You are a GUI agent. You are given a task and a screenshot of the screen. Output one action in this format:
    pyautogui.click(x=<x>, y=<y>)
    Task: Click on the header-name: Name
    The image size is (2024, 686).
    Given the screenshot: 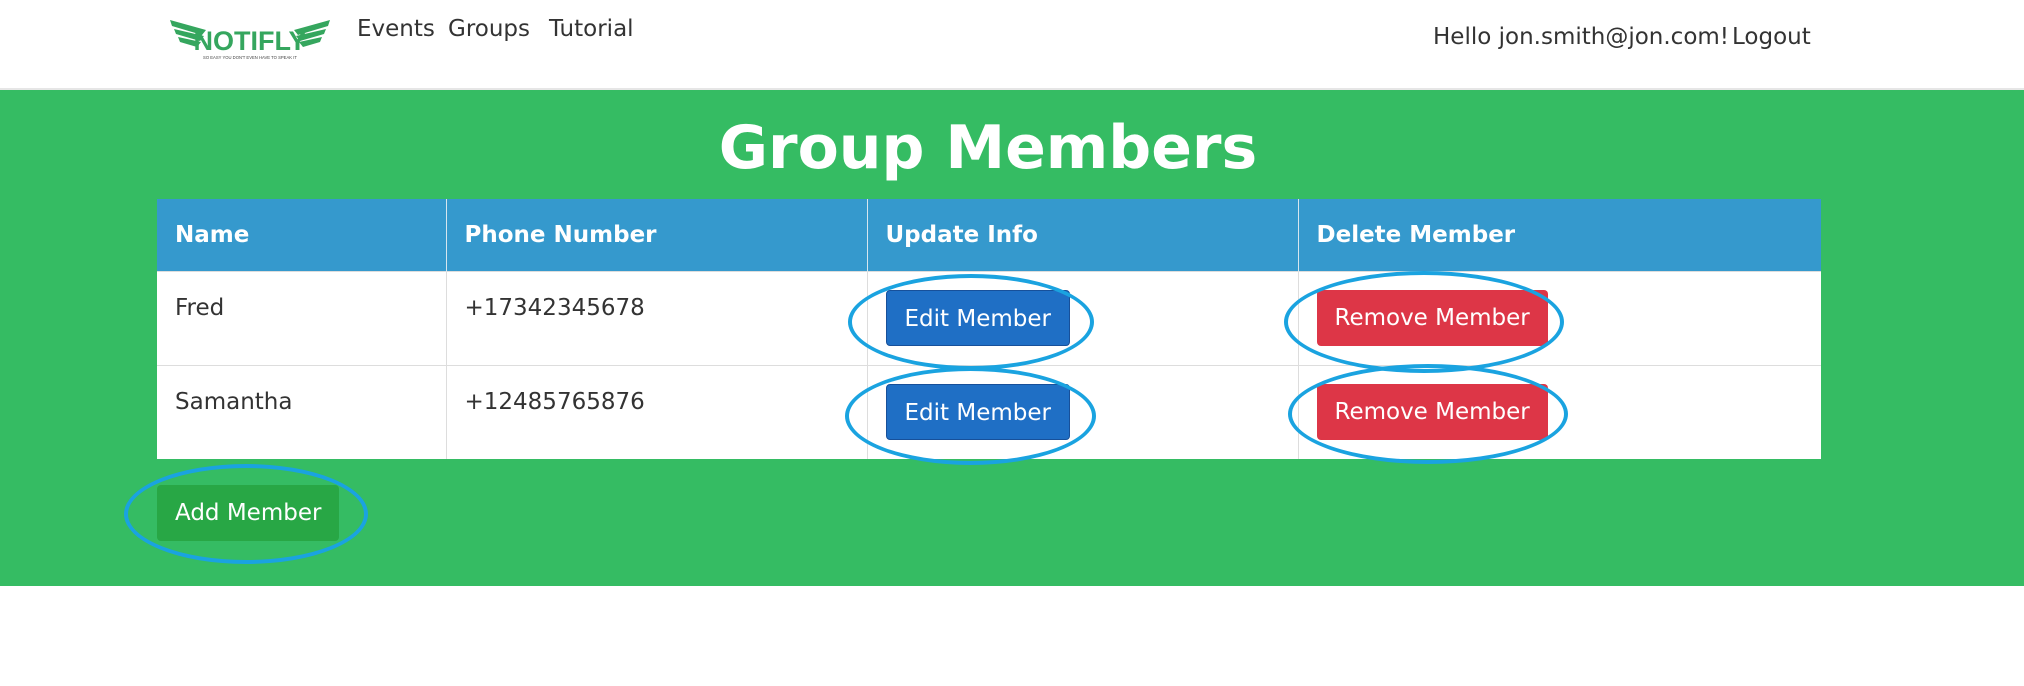 What is the action you would take?
    pyautogui.click(x=302, y=235)
    